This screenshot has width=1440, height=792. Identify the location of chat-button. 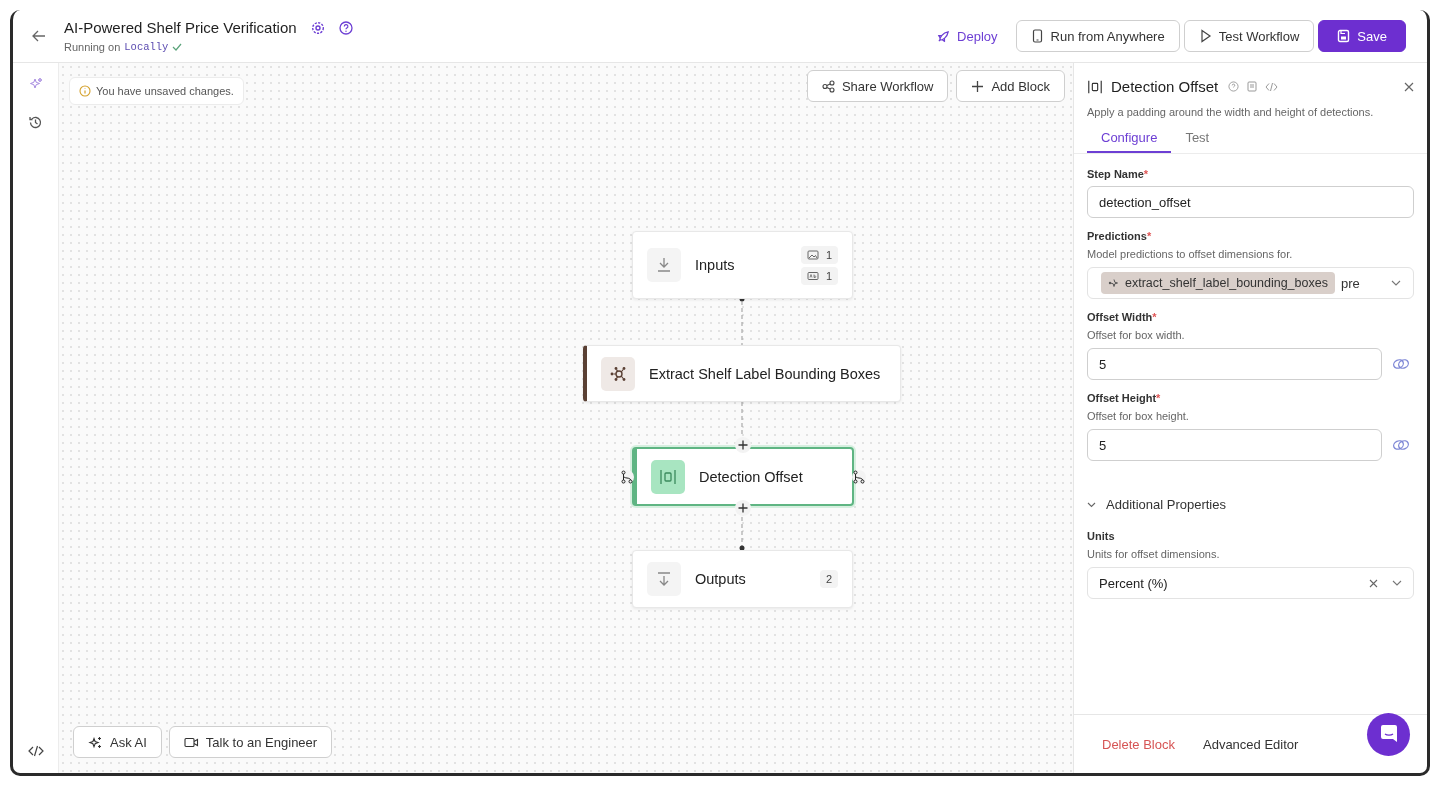
(1388, 734).